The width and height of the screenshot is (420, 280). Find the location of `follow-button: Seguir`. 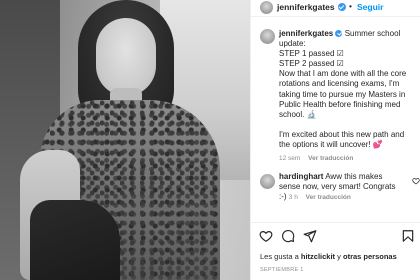

follow-button: Seguir is located at coordinates (370, 7).